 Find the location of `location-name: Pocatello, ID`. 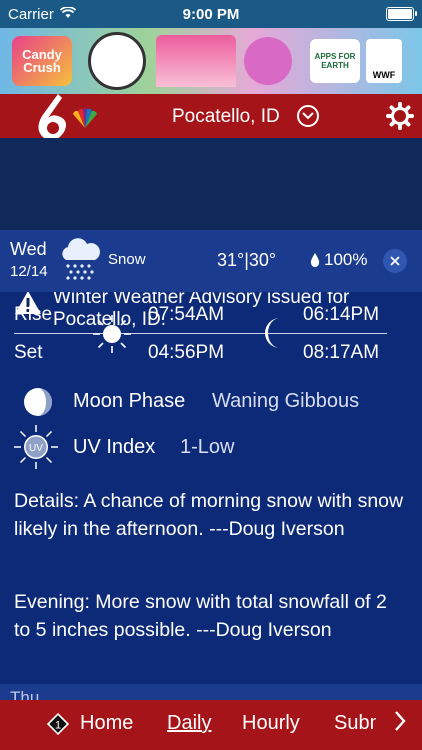

location-name: Pocatello, ID is located at coordinates (226, 117).